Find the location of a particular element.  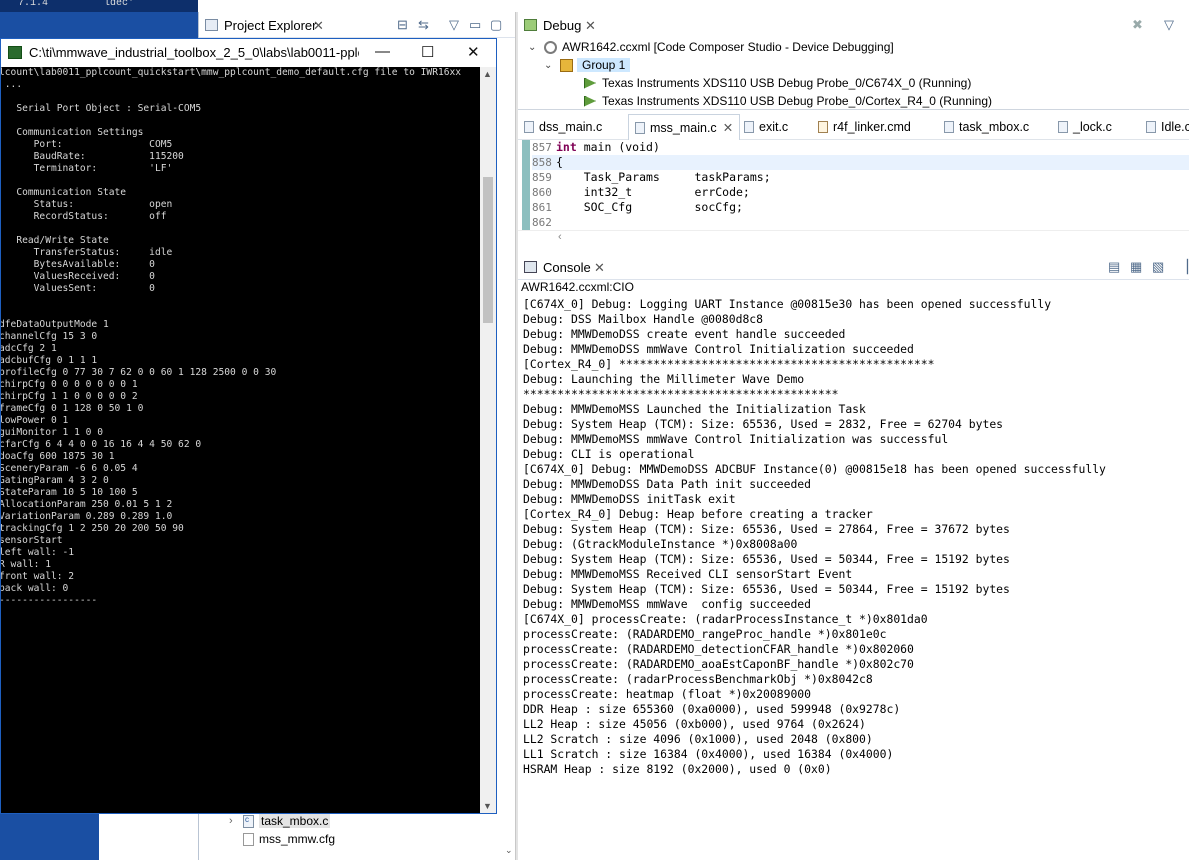

debug-icon is located at coordinates (530, 25).